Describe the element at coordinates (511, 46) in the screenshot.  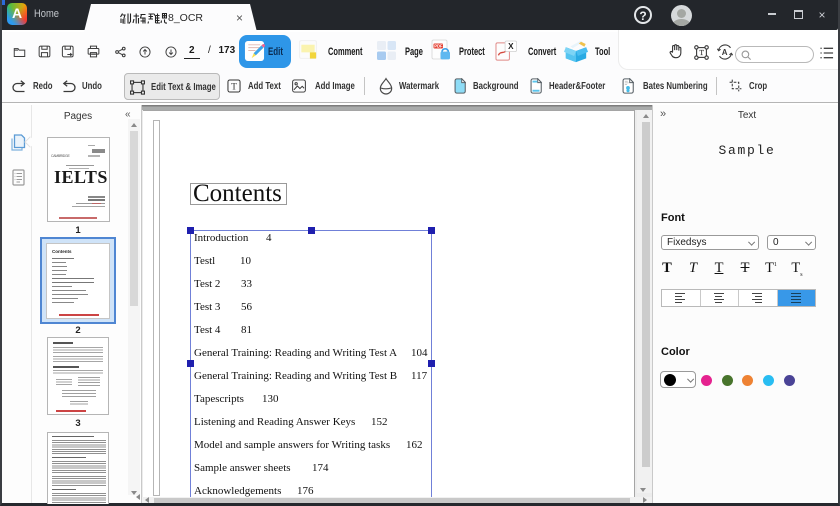
I see `svg-text: X` at that location.